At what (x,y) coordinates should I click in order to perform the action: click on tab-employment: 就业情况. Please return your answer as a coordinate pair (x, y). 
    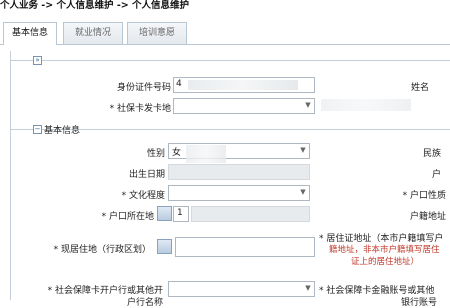
    Looking at the image, I should click on (93, 33).